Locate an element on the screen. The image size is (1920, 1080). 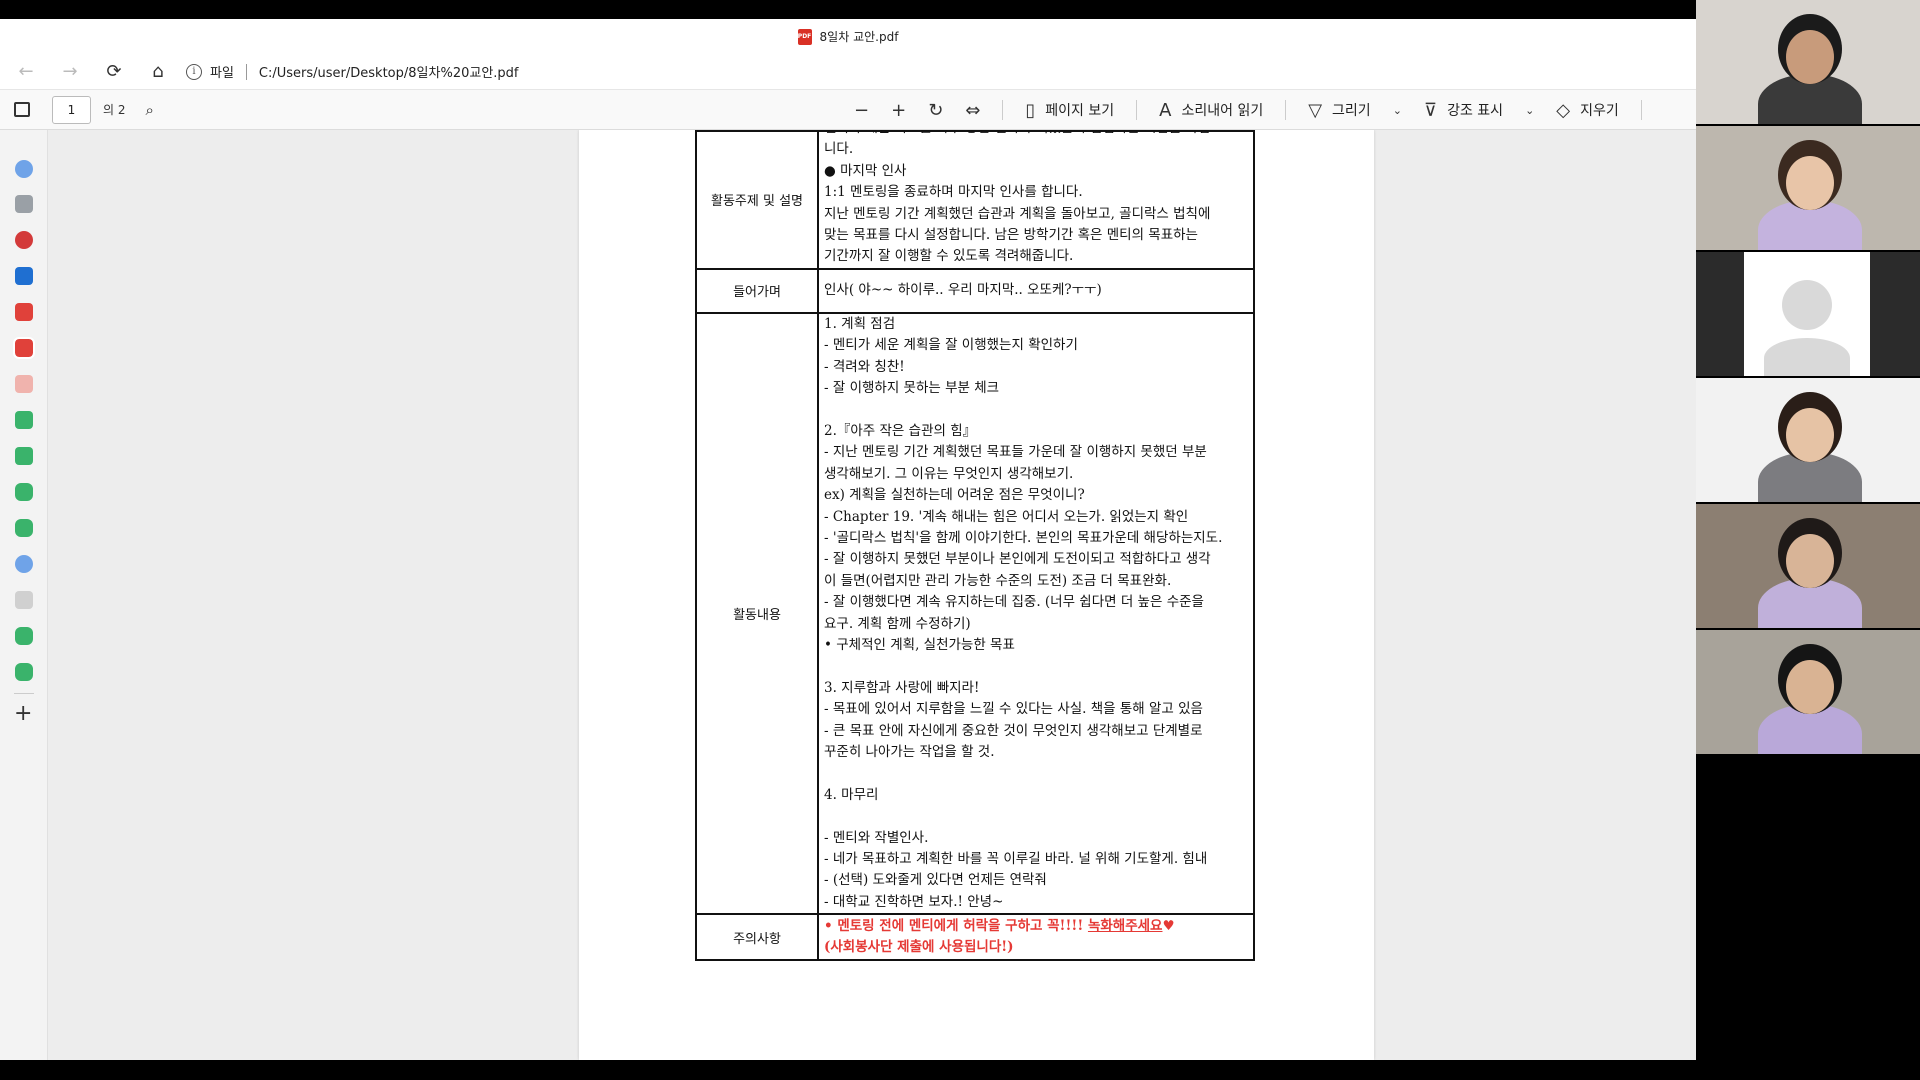
home-icon: ⌂ is located at coordinates (158, 72).